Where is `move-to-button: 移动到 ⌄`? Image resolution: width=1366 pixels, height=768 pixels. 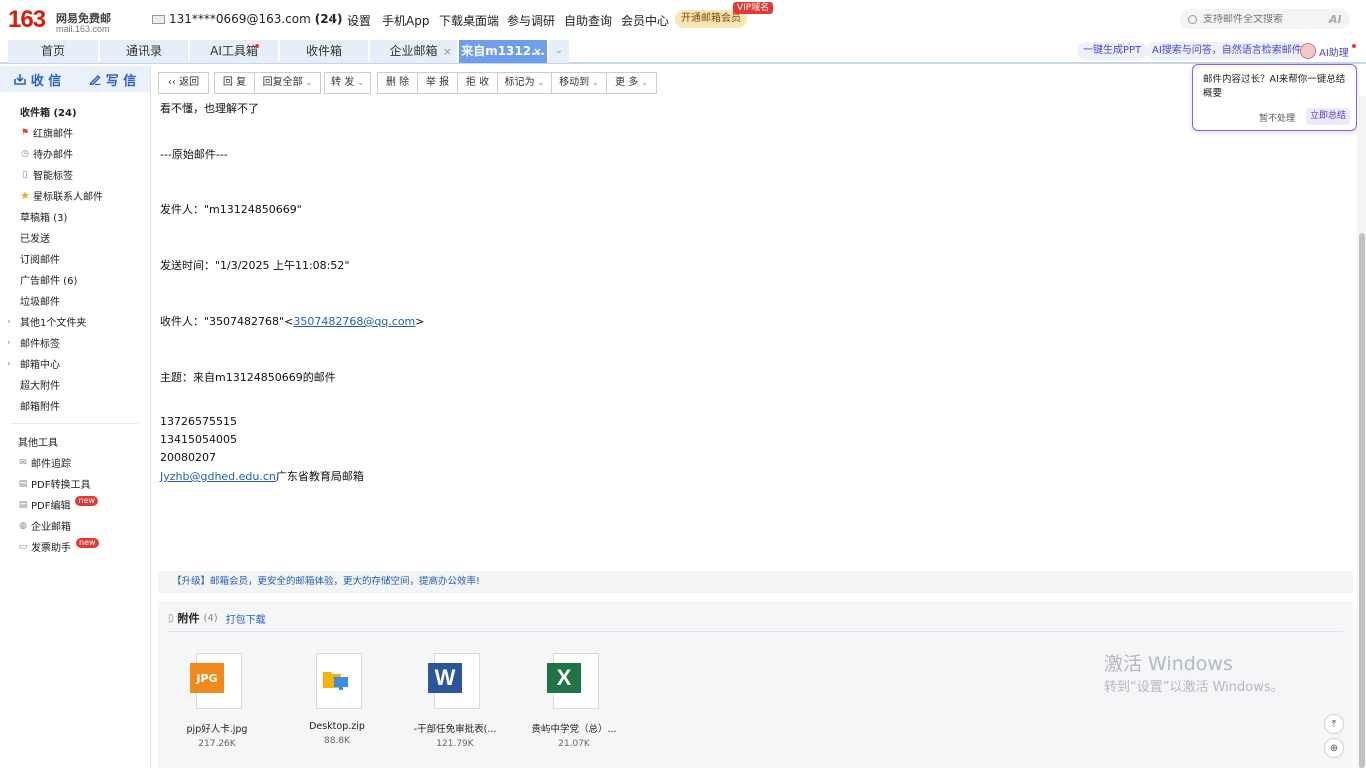 move-to-button: 移动到 ⌄ is located at coordinates (579, 83).